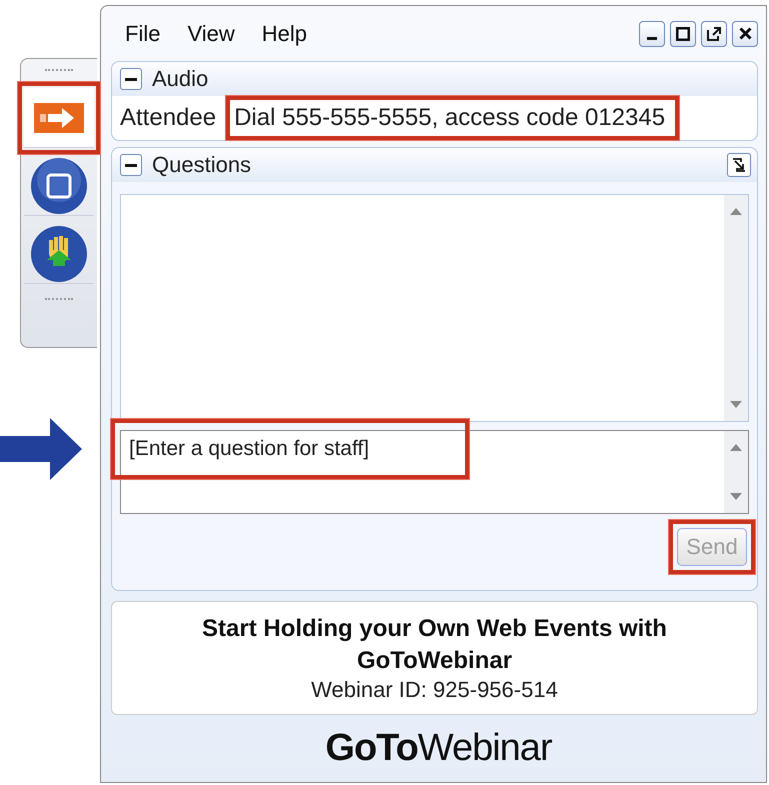  I want to click on raised-hand-icon, so click(59, 254).